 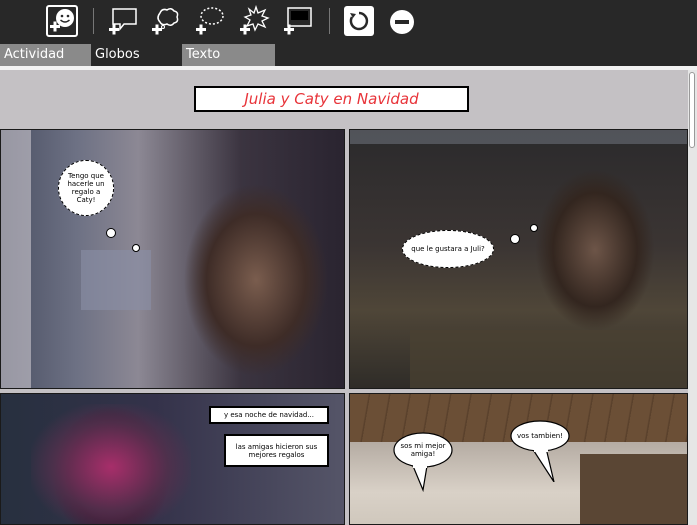 What do you see at coordinates (348, 55) in the screenshot?
I see `tab-bar: Actividad Globos Texto` at bounding box center [348, 55].